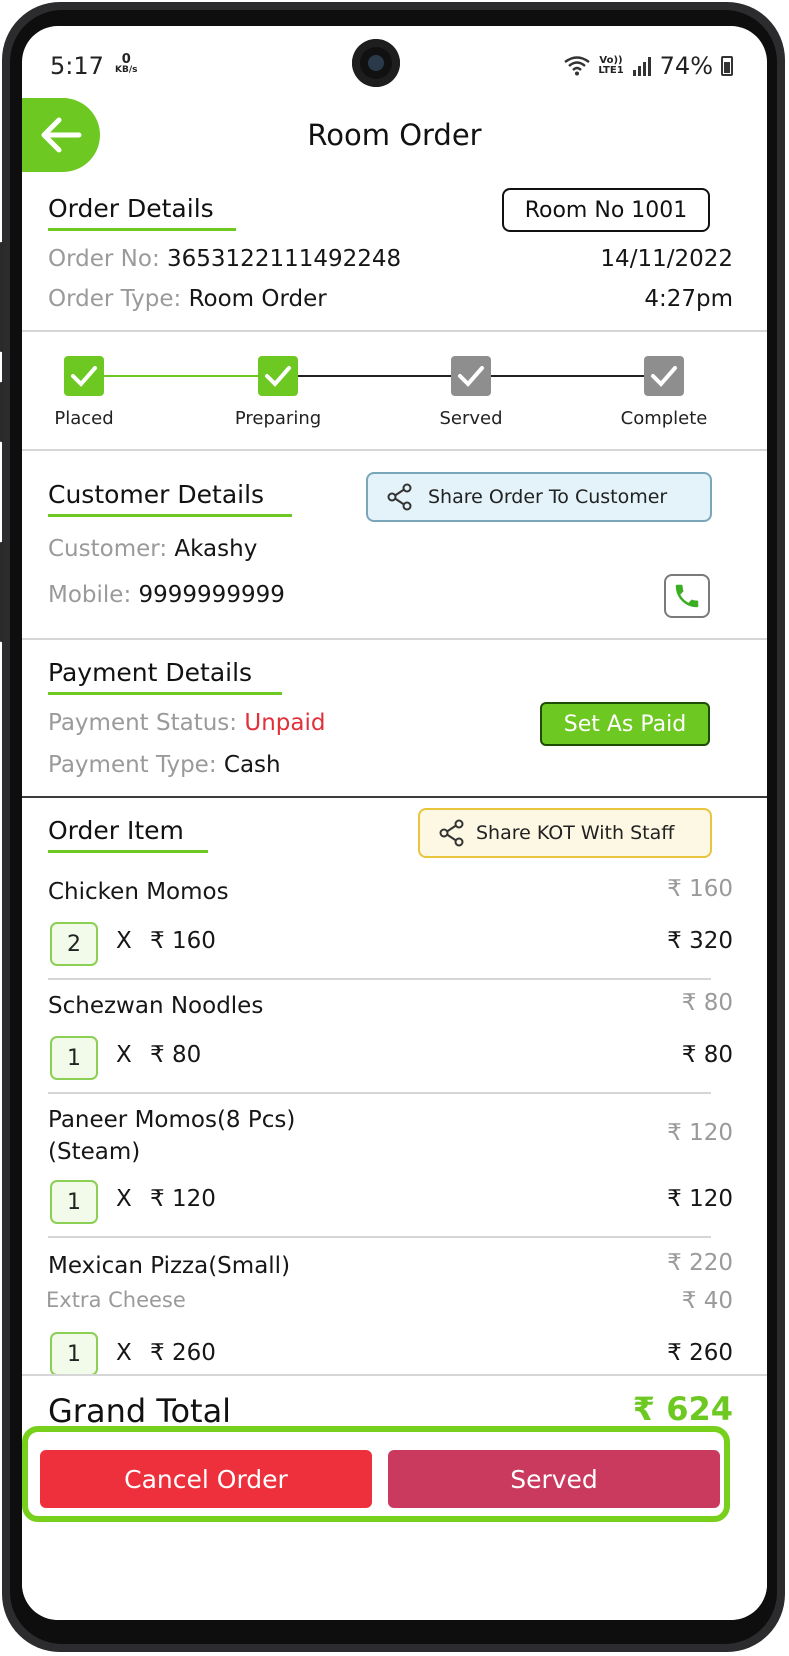 The height and width of the screenshot is (1656, 789). I want to click on order-type-value: Room Order, so click(257, 299).